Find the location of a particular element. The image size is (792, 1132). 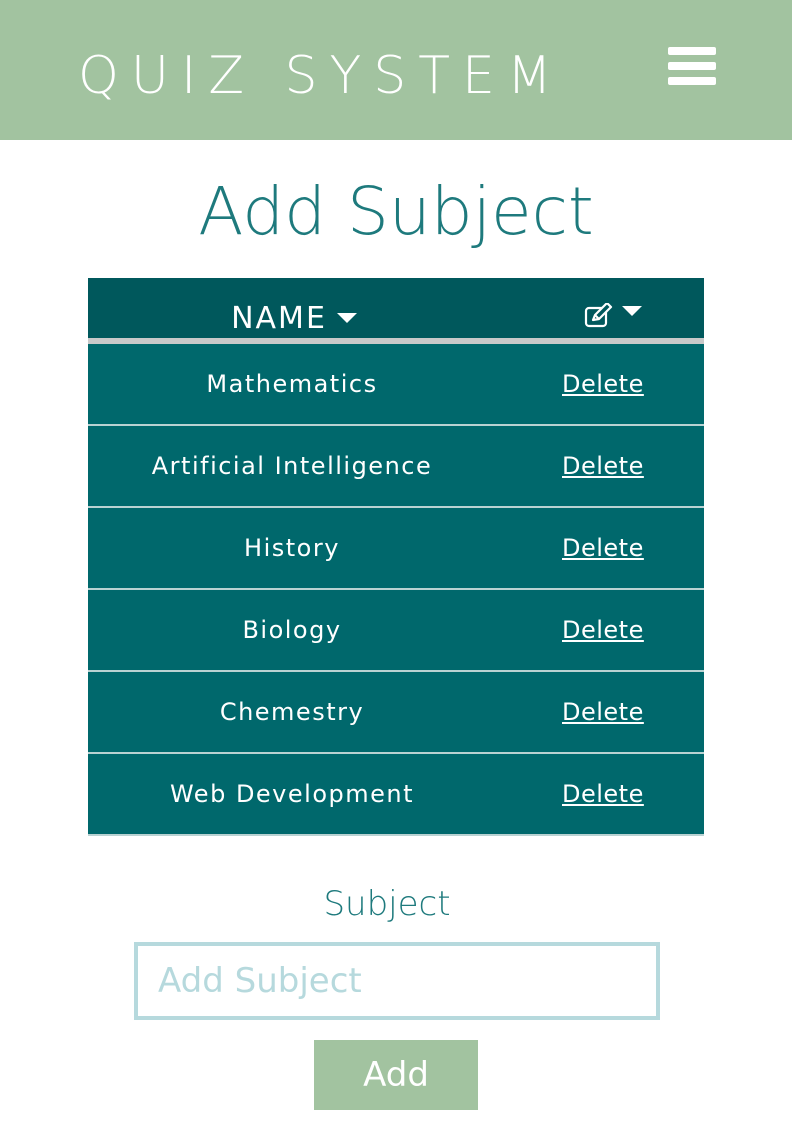

subject-name: Chemestry is located at coordinates (292, 712).